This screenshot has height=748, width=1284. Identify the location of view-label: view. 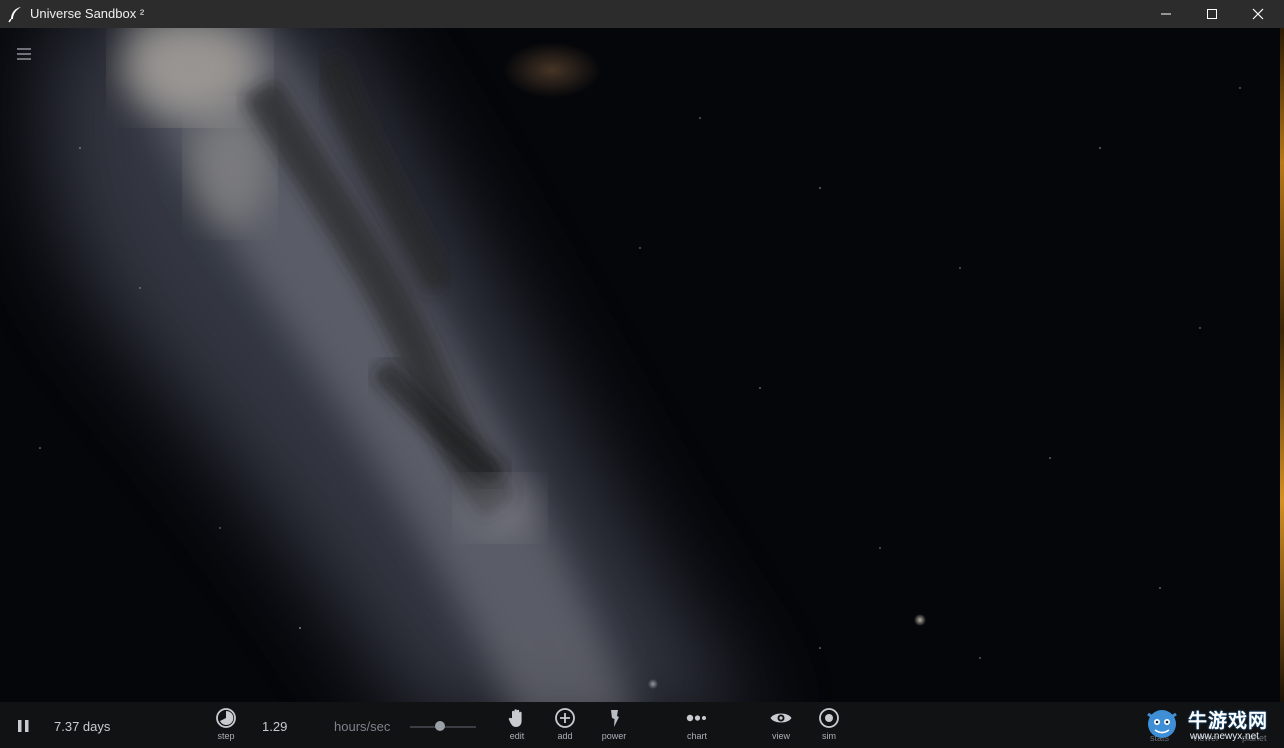
(780, 736).